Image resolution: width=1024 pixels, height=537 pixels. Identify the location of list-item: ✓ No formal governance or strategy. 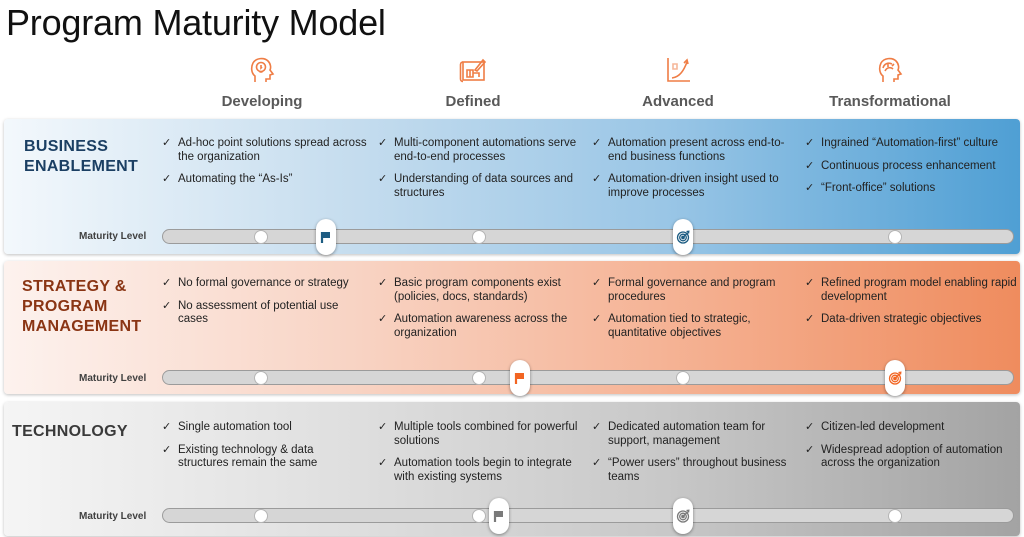
(264, 284).